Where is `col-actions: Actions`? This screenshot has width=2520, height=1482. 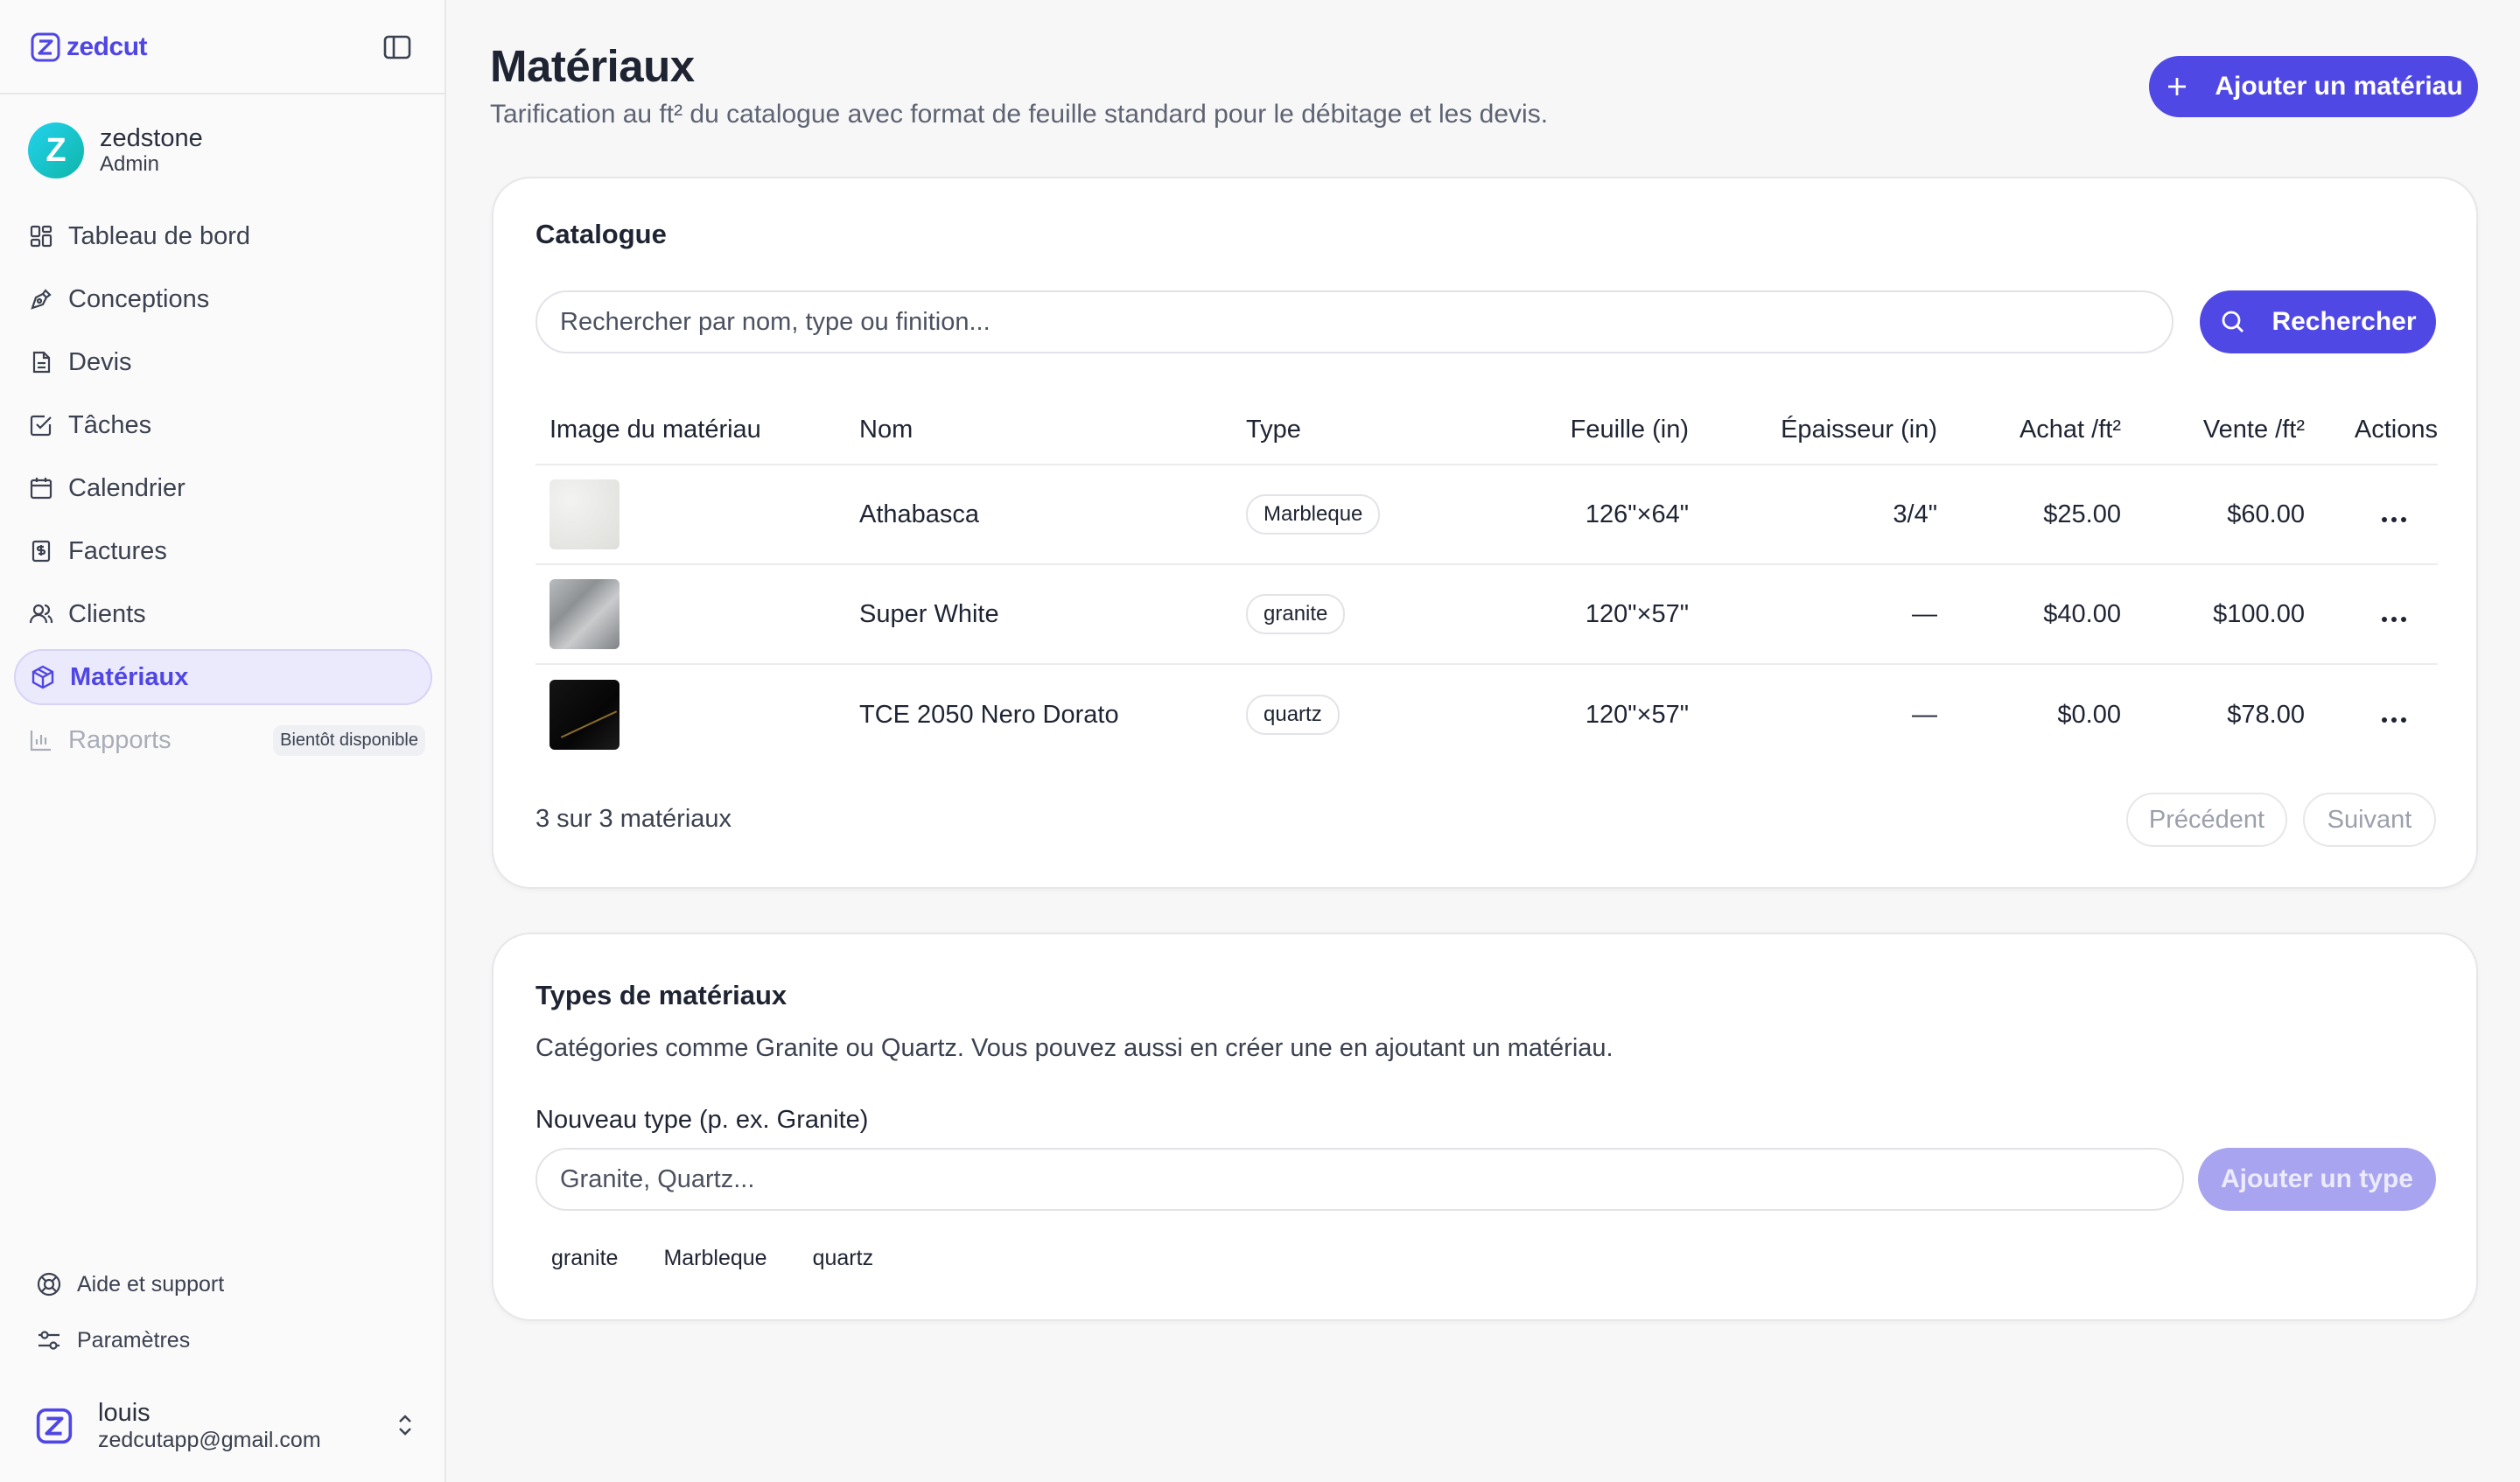
col-actions: Actions is located at coordinates (2396, 429).